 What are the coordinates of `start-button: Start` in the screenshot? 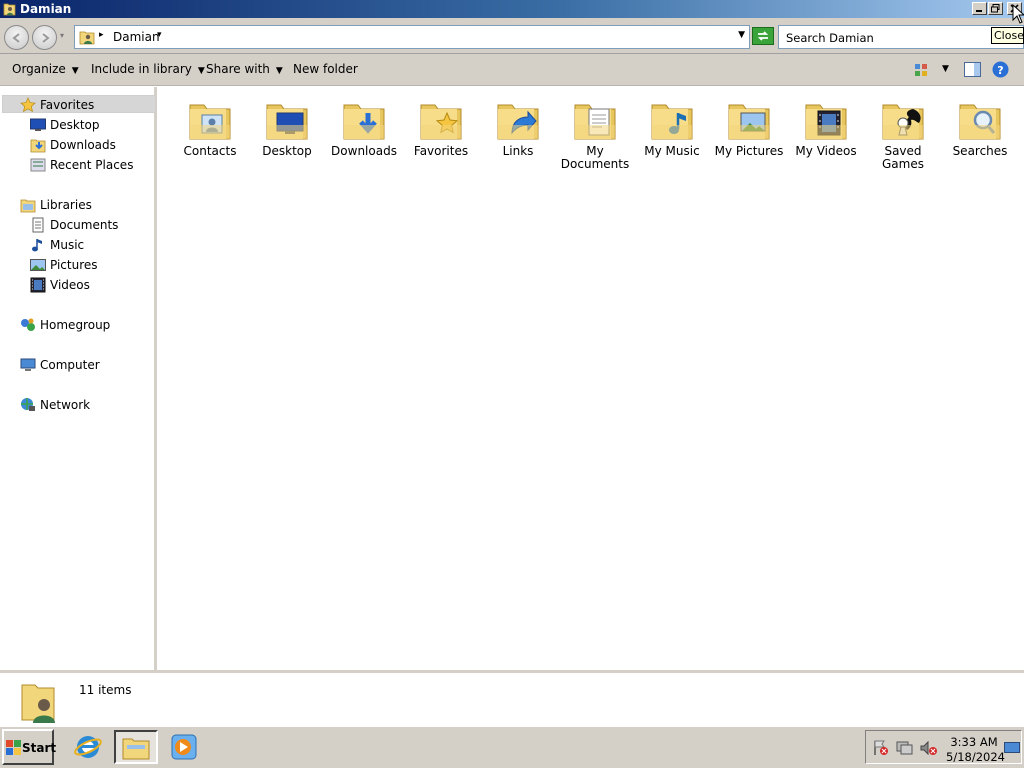 It's located at (29, 747).